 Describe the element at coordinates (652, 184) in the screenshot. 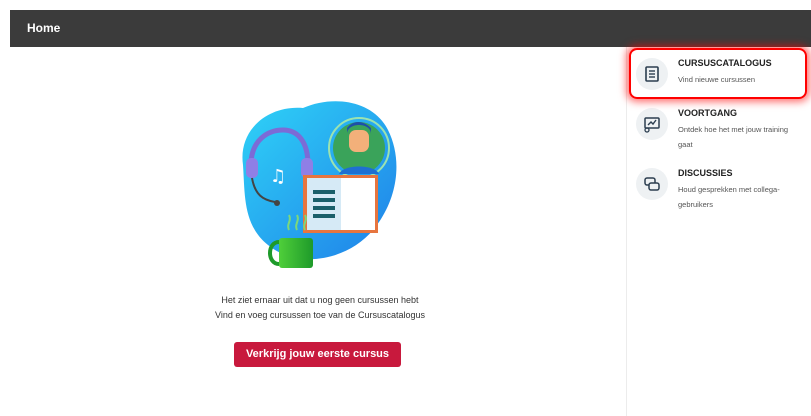

I see `chat-bubbles-icon` at that location.